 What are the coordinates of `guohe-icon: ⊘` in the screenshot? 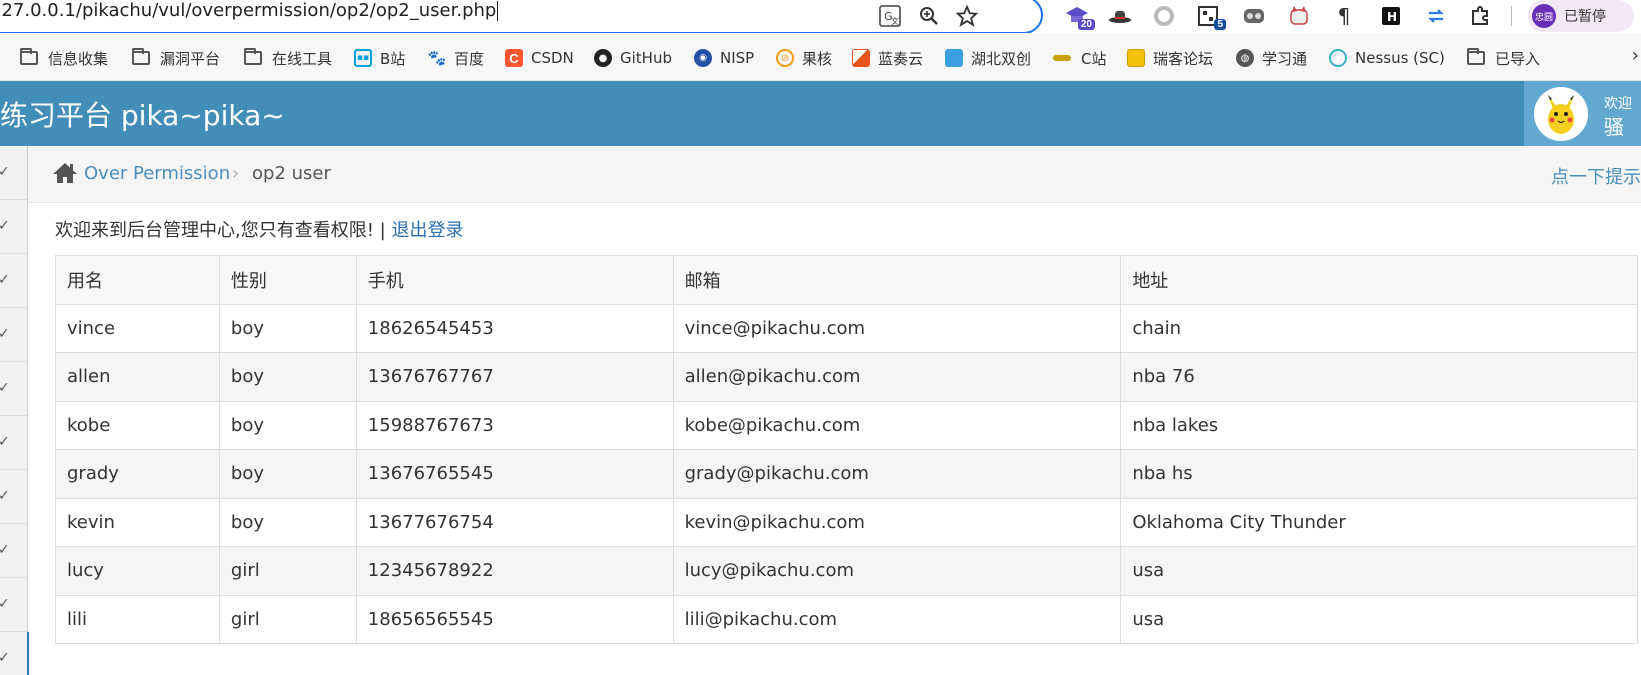 It's located at (785, 58).